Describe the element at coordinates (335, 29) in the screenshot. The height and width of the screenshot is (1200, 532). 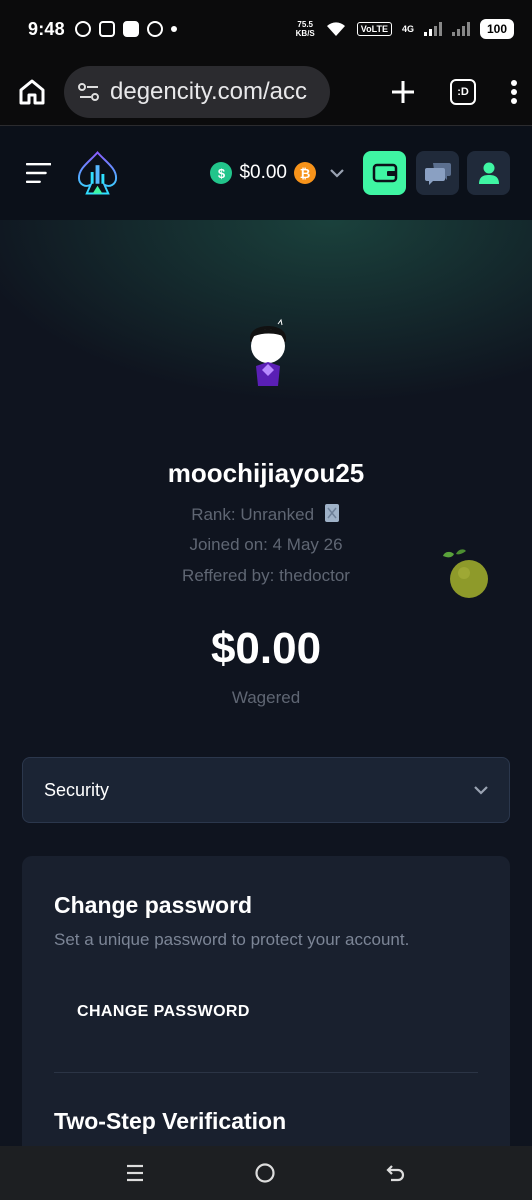
I see `wifi-icon` at that location.